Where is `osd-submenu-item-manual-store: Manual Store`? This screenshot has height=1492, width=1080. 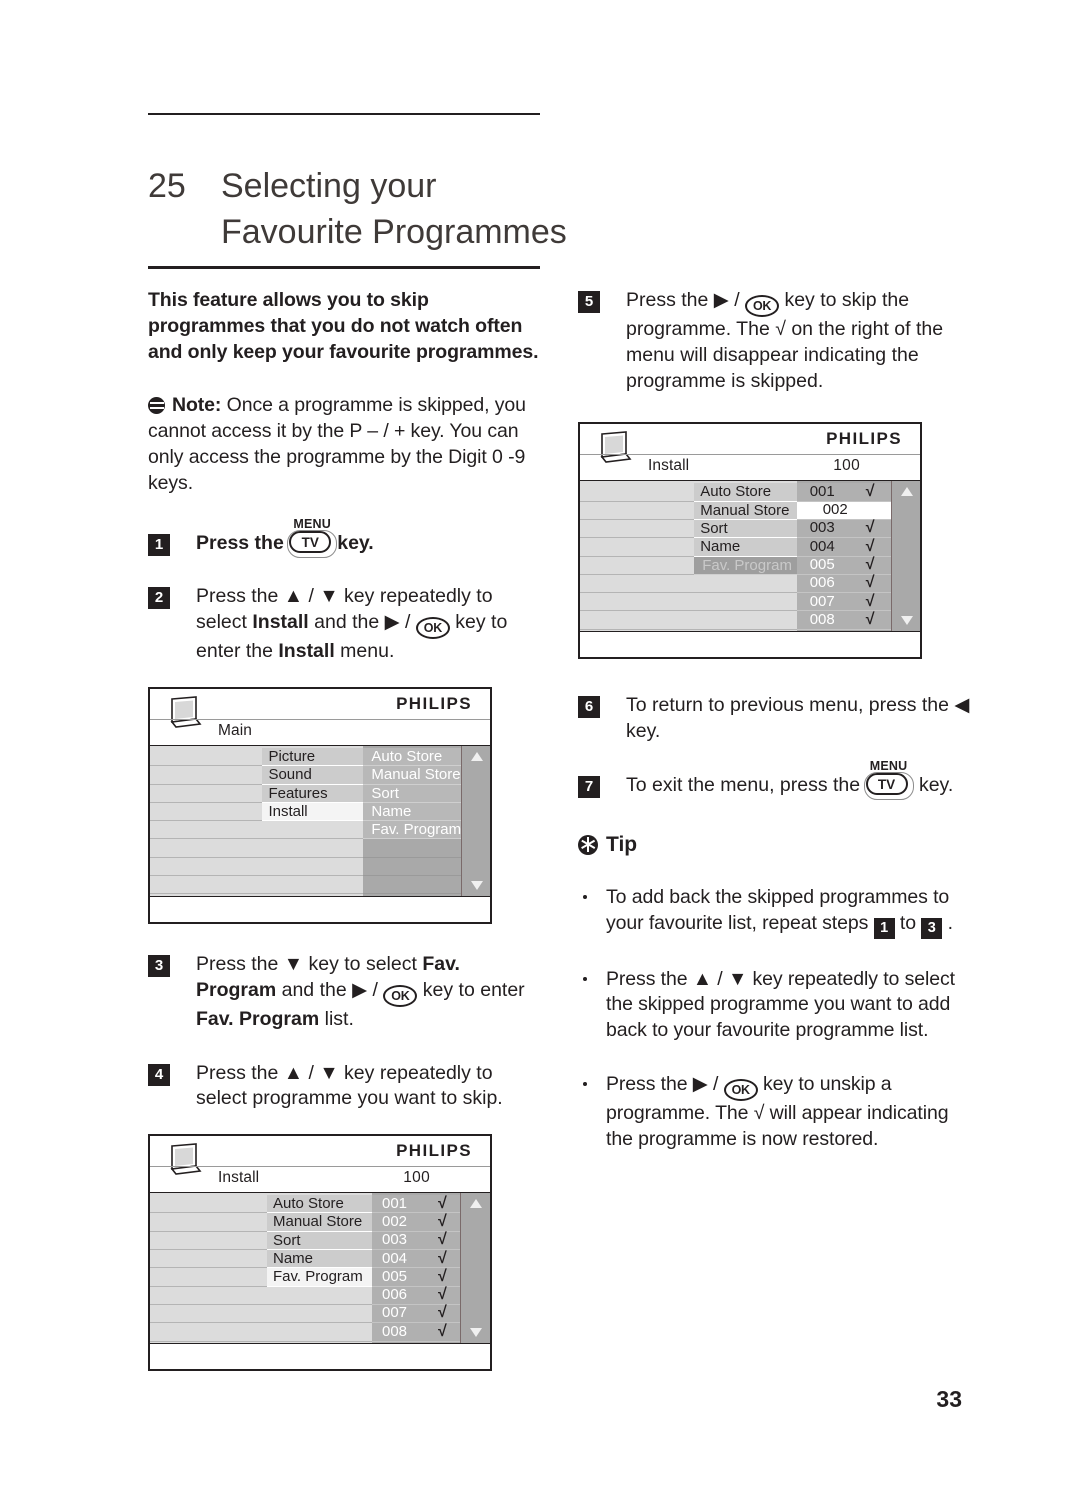 osd-submenu-item-manual-store: Manual Store is located at coordinates (412, 775).